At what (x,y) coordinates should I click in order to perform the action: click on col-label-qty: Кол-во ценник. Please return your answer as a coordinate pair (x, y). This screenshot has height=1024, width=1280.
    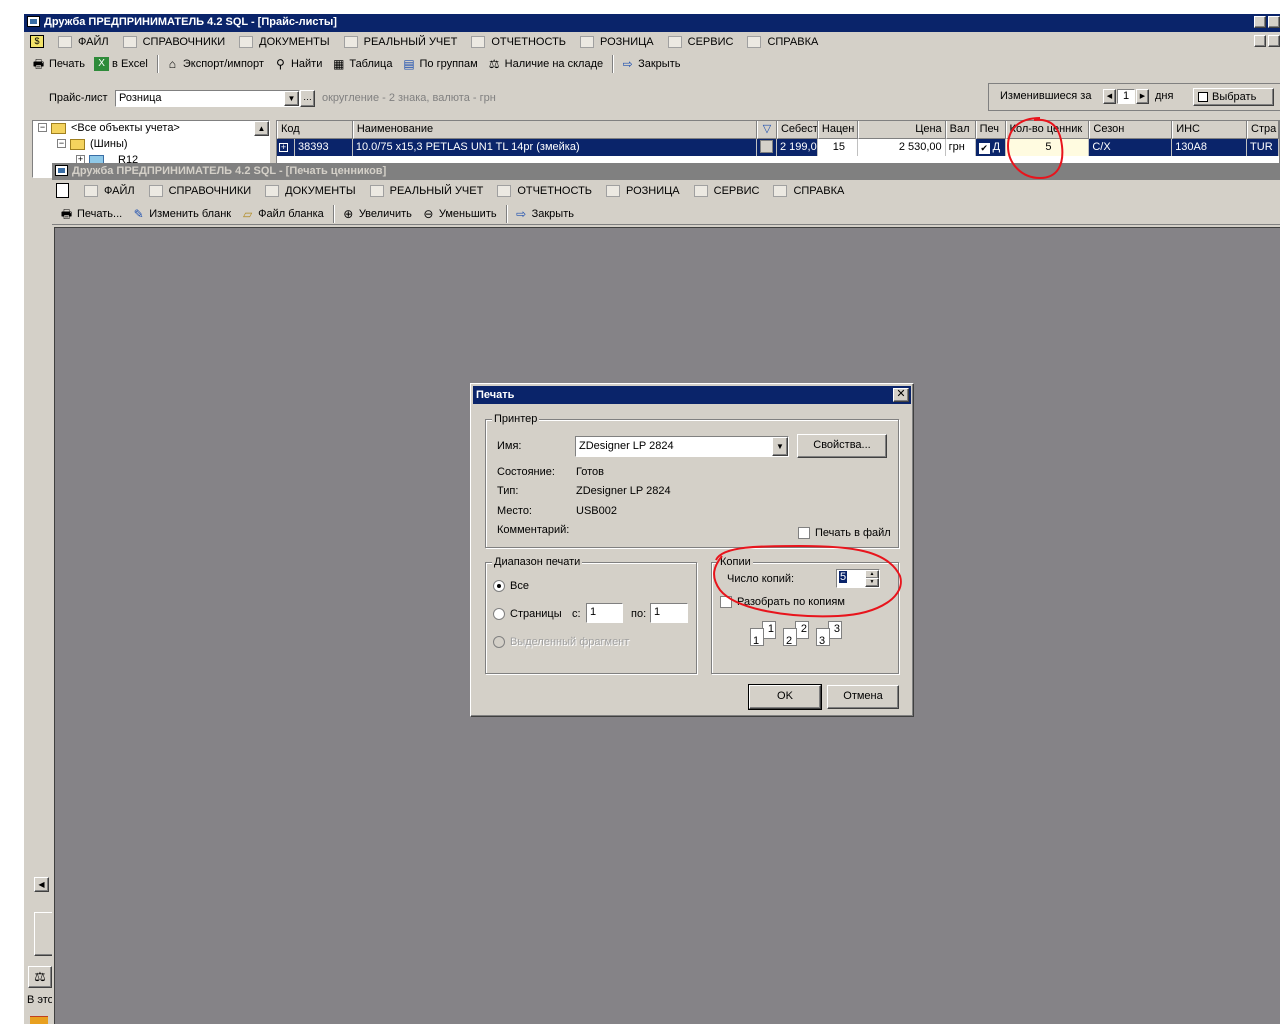
    Looking at the image, I should click on (1047, 130).